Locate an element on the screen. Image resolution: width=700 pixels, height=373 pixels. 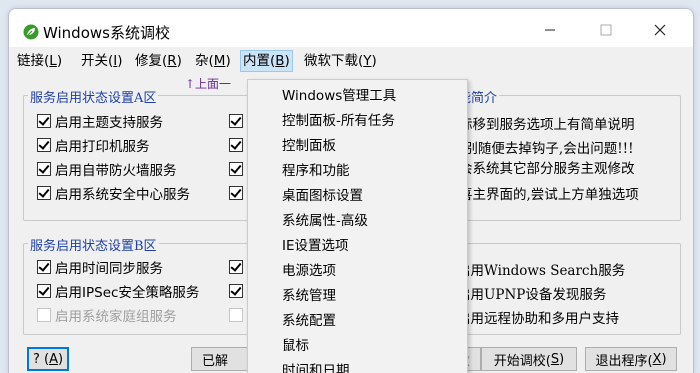
checkbox-hidden-a4 is located at coordinates (238, 193).